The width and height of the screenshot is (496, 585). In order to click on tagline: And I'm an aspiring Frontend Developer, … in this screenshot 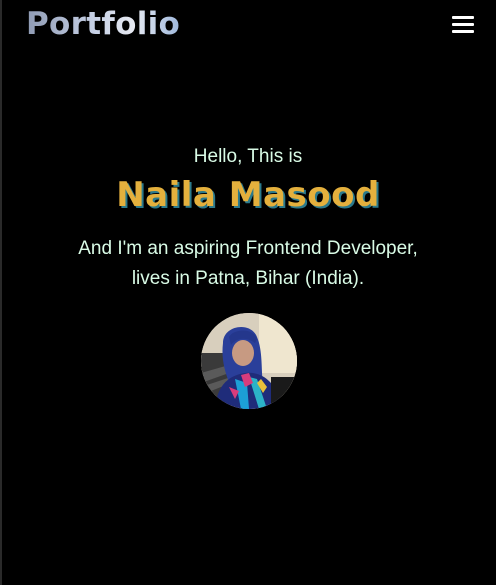, I will do `click(248, 264)`.